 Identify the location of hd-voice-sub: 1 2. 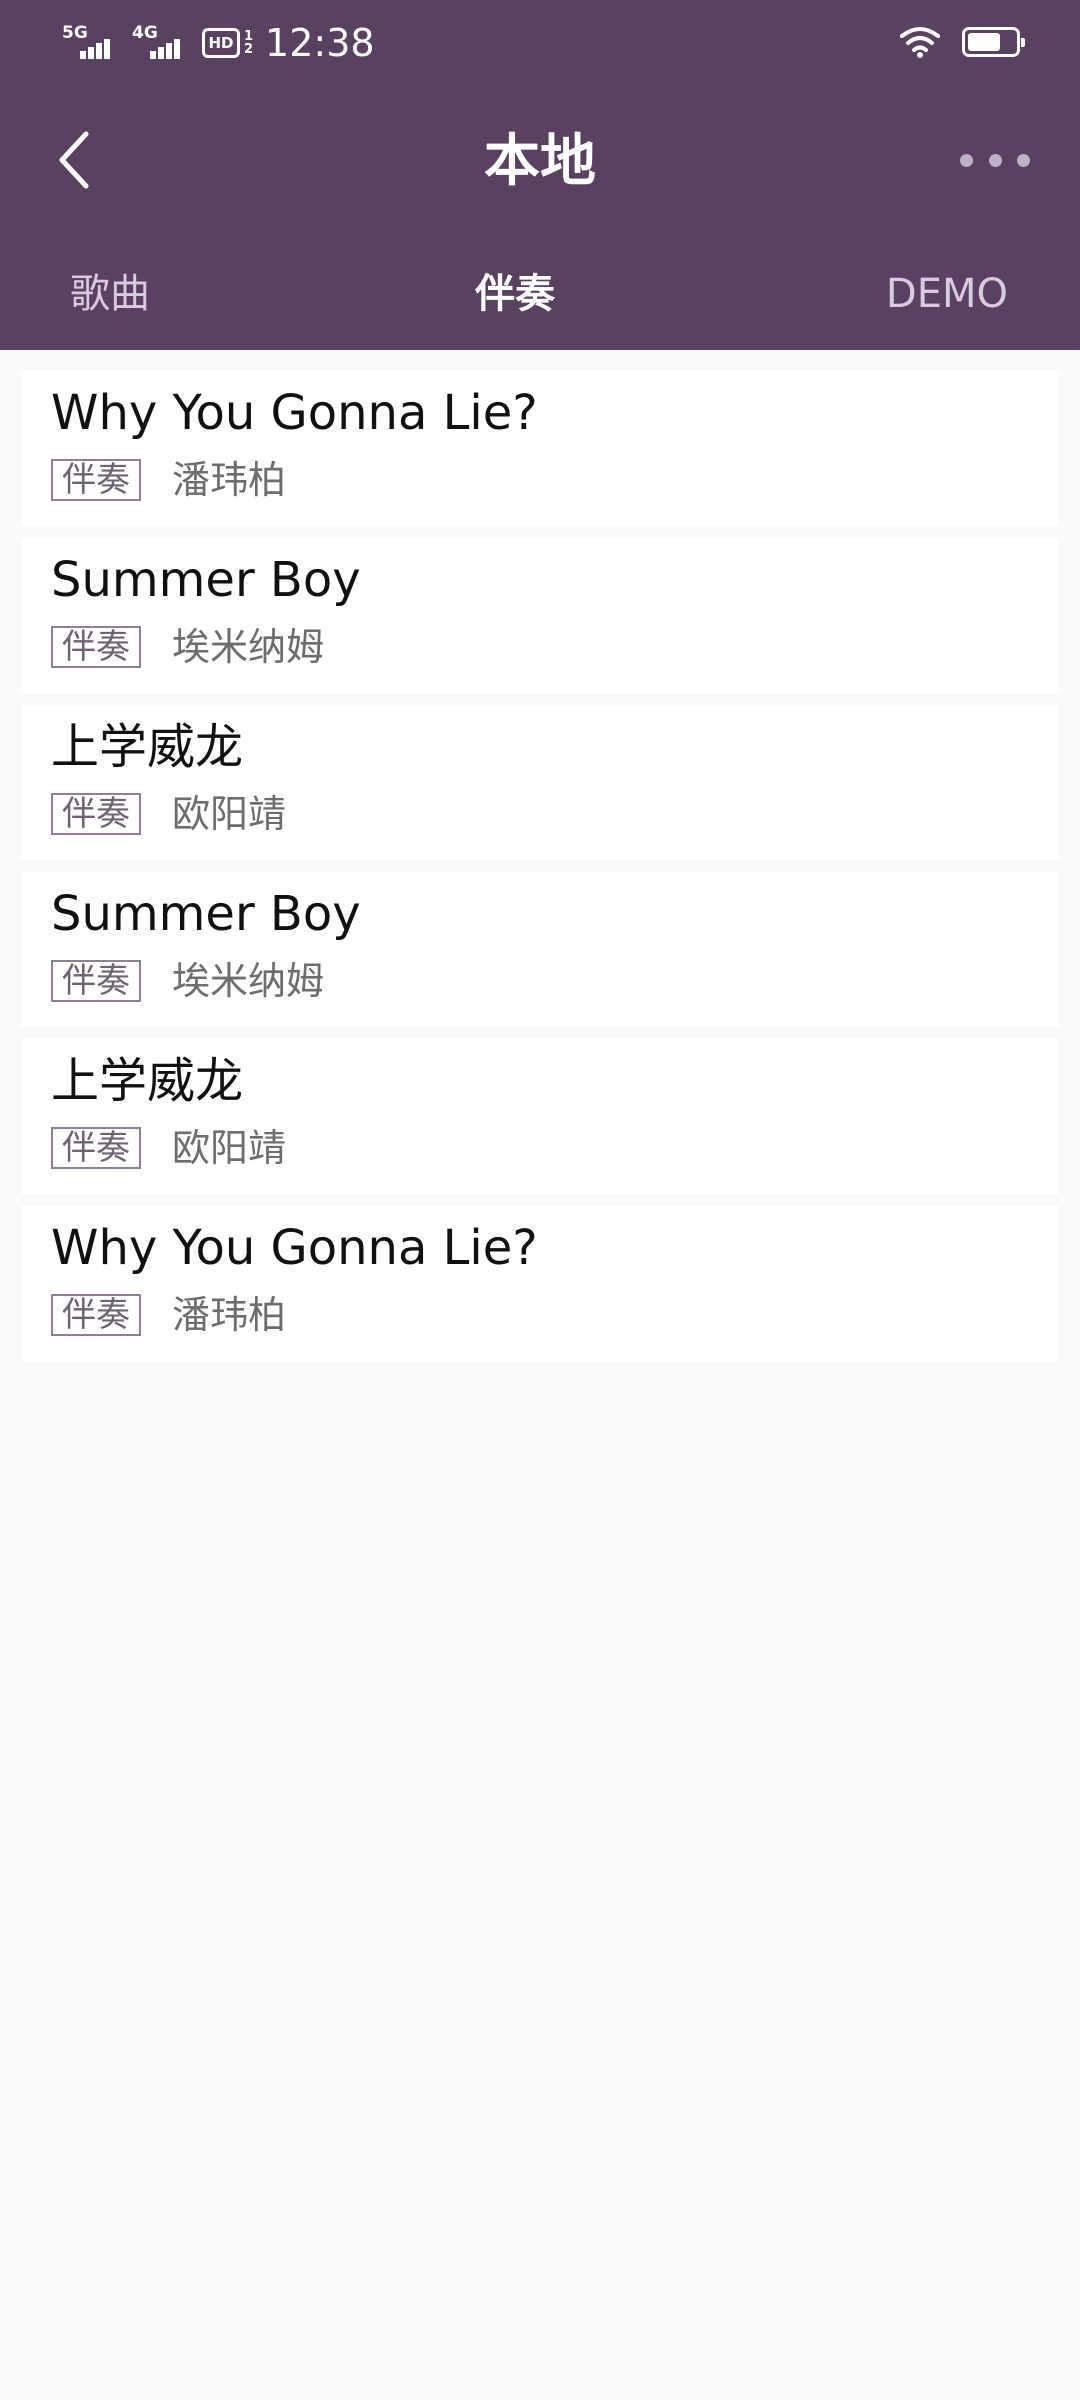
(248, 43).